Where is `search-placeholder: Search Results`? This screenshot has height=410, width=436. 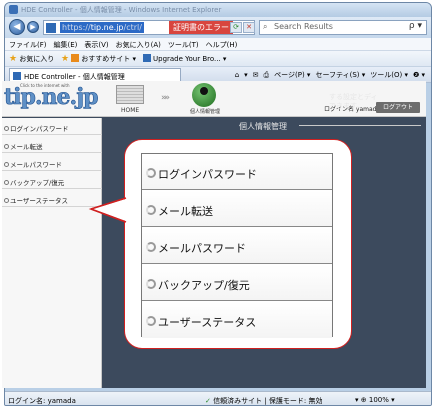
search-placeholder: Search Results is located at coordinates (303, 26).